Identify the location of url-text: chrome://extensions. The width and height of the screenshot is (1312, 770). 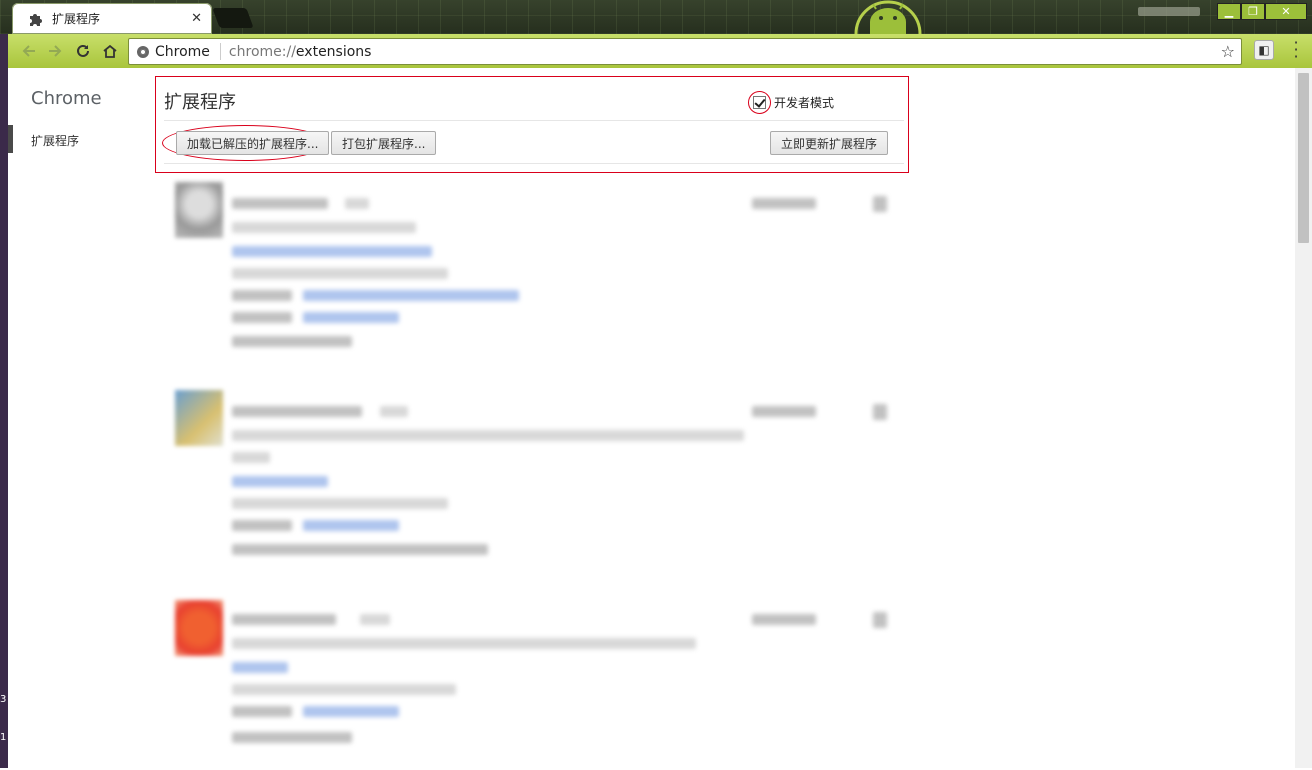
(300, 52).